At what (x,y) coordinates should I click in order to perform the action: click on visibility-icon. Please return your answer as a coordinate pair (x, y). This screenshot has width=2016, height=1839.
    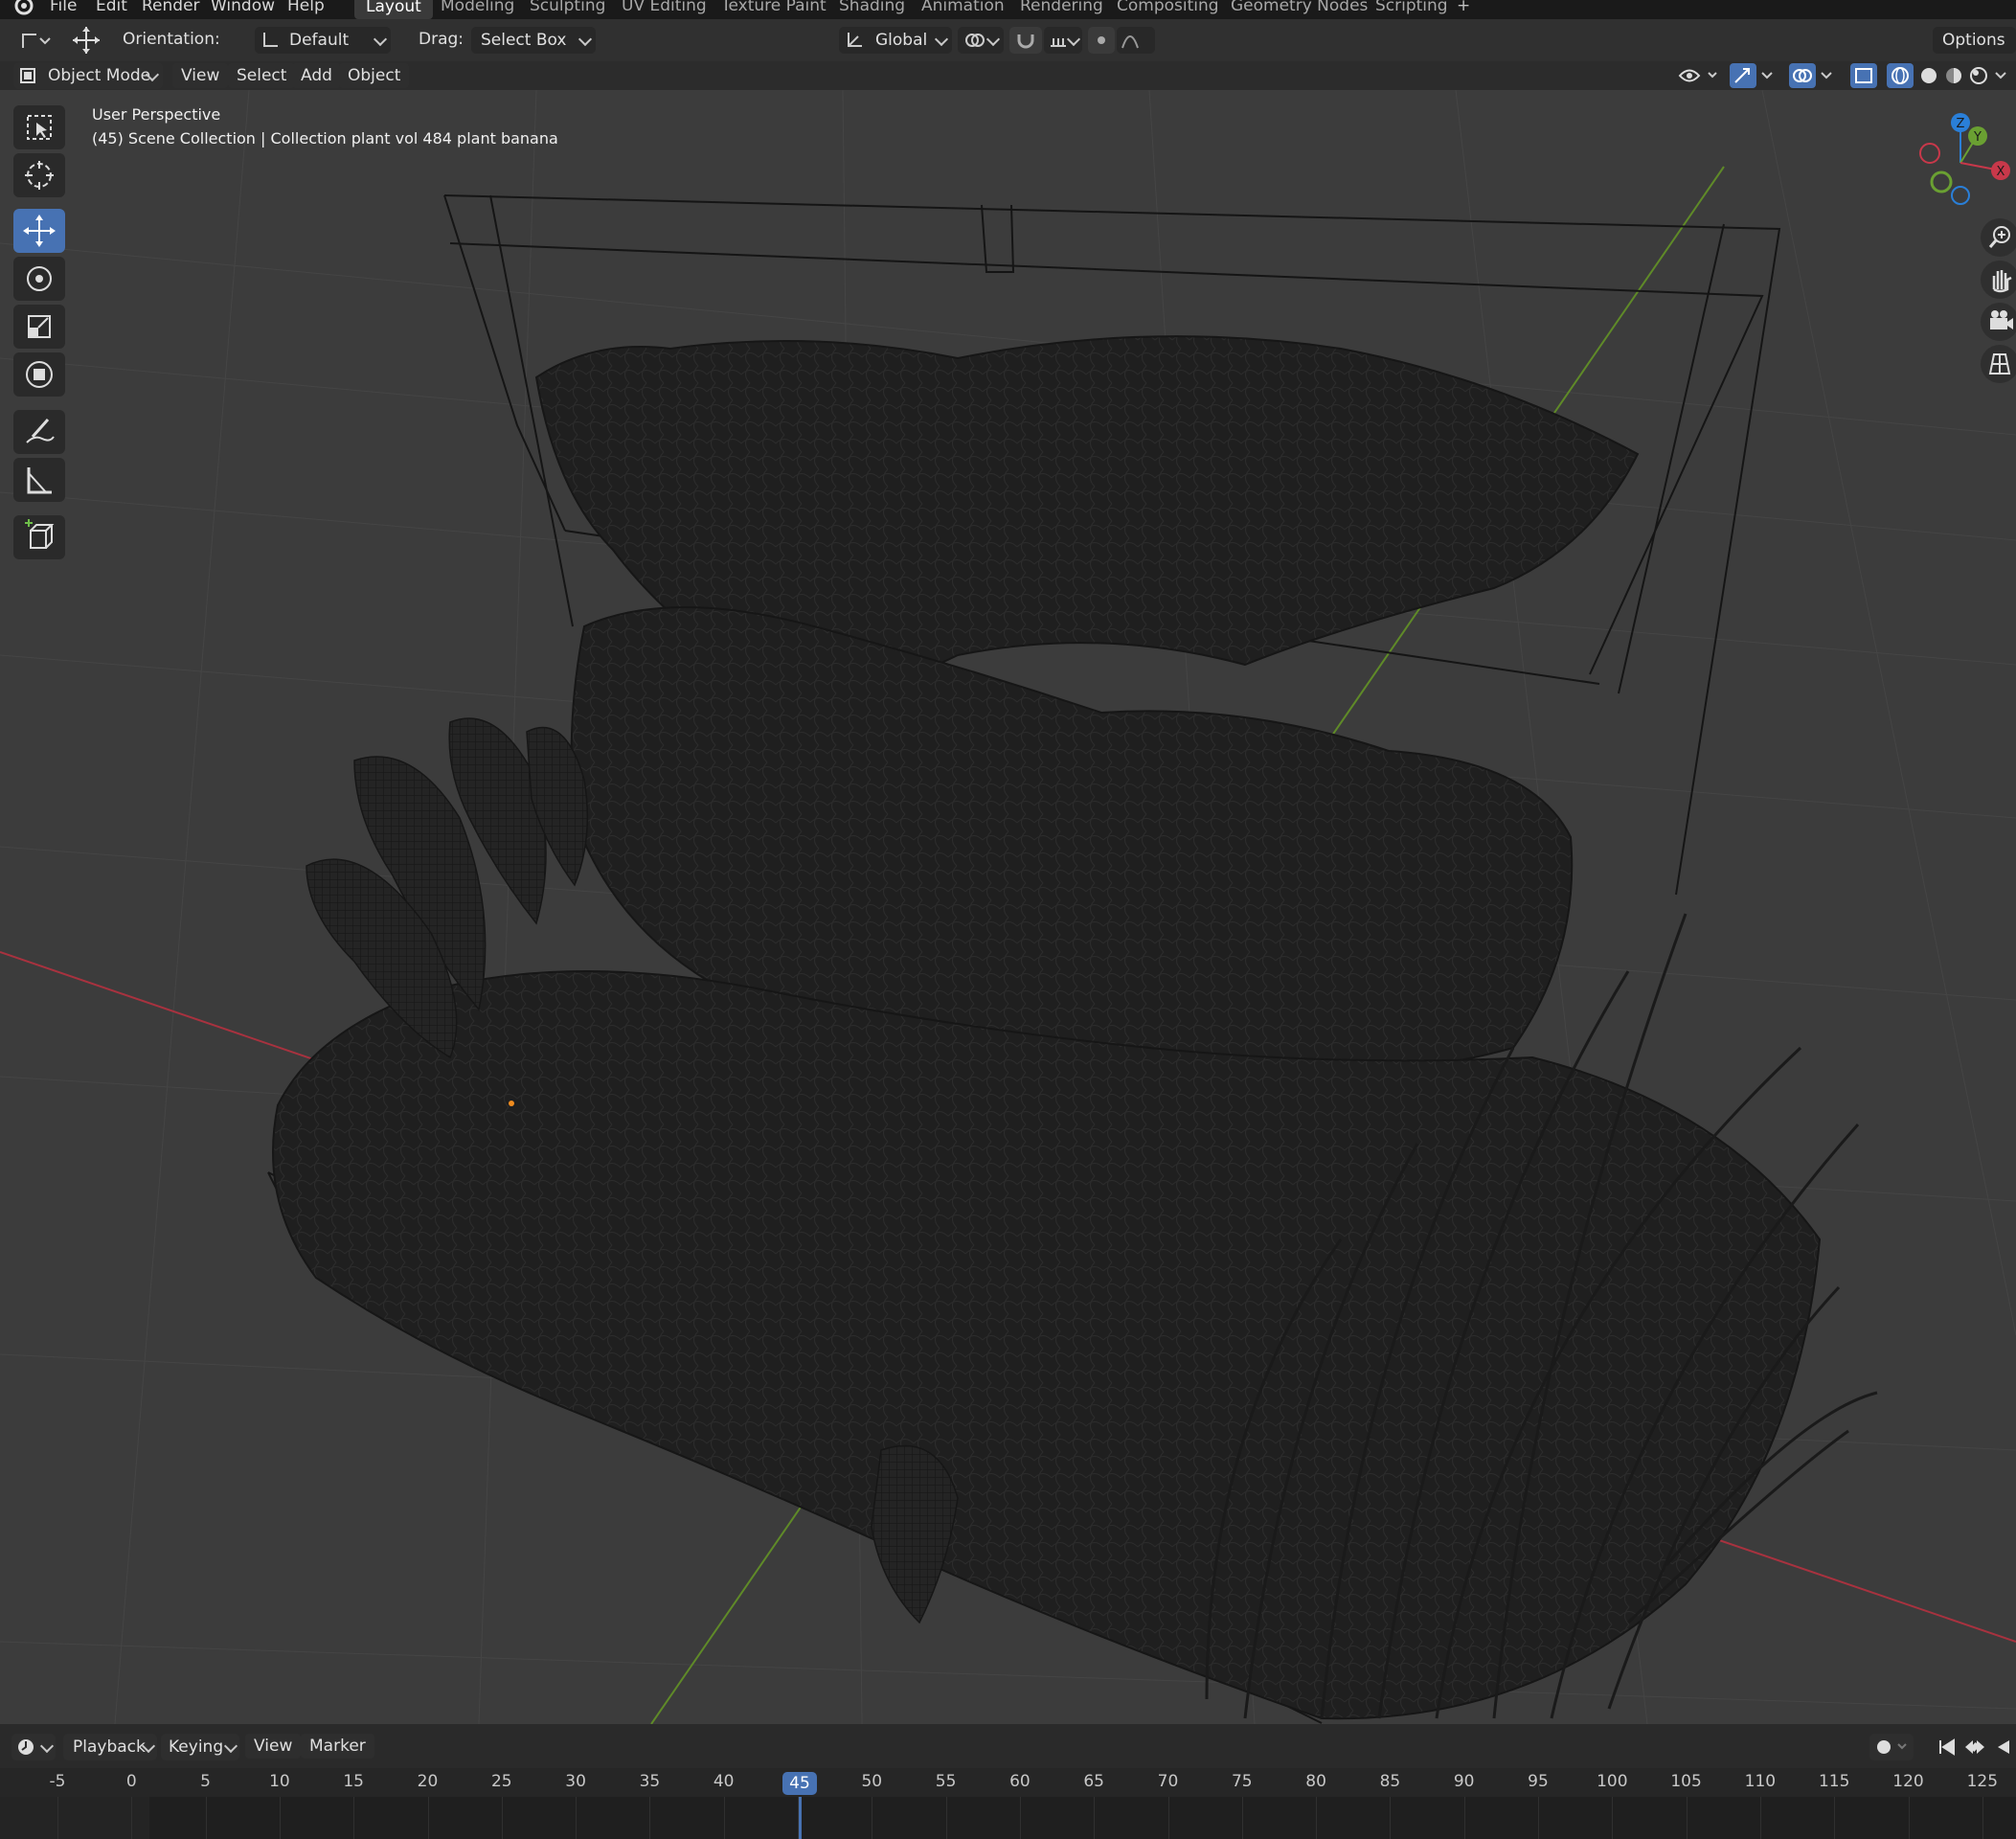
    Looking at the image, I should click on (1699, 75).